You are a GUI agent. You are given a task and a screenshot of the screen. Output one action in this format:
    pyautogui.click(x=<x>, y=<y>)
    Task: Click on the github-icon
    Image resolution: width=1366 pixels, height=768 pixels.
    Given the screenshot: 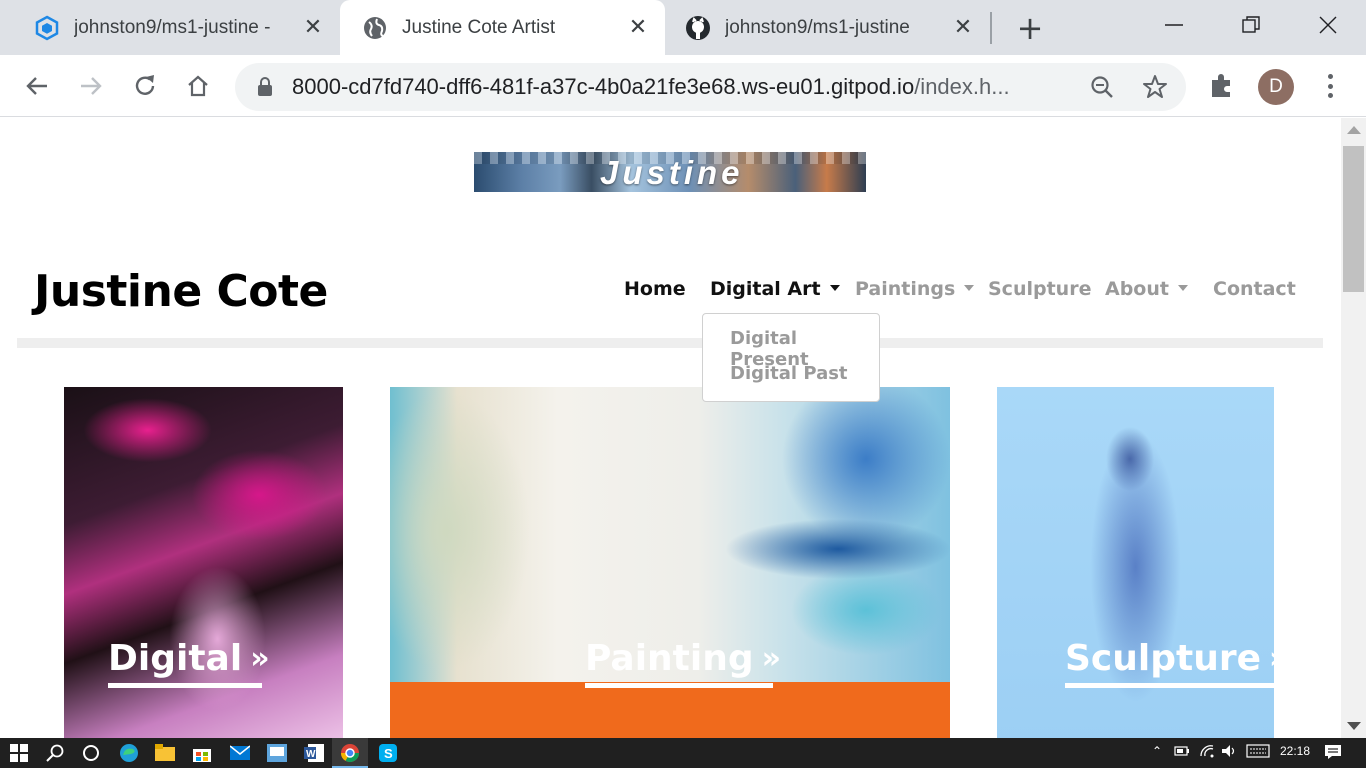 What is the action you would take?
    pyautogui.click(x=698, y=28)
    